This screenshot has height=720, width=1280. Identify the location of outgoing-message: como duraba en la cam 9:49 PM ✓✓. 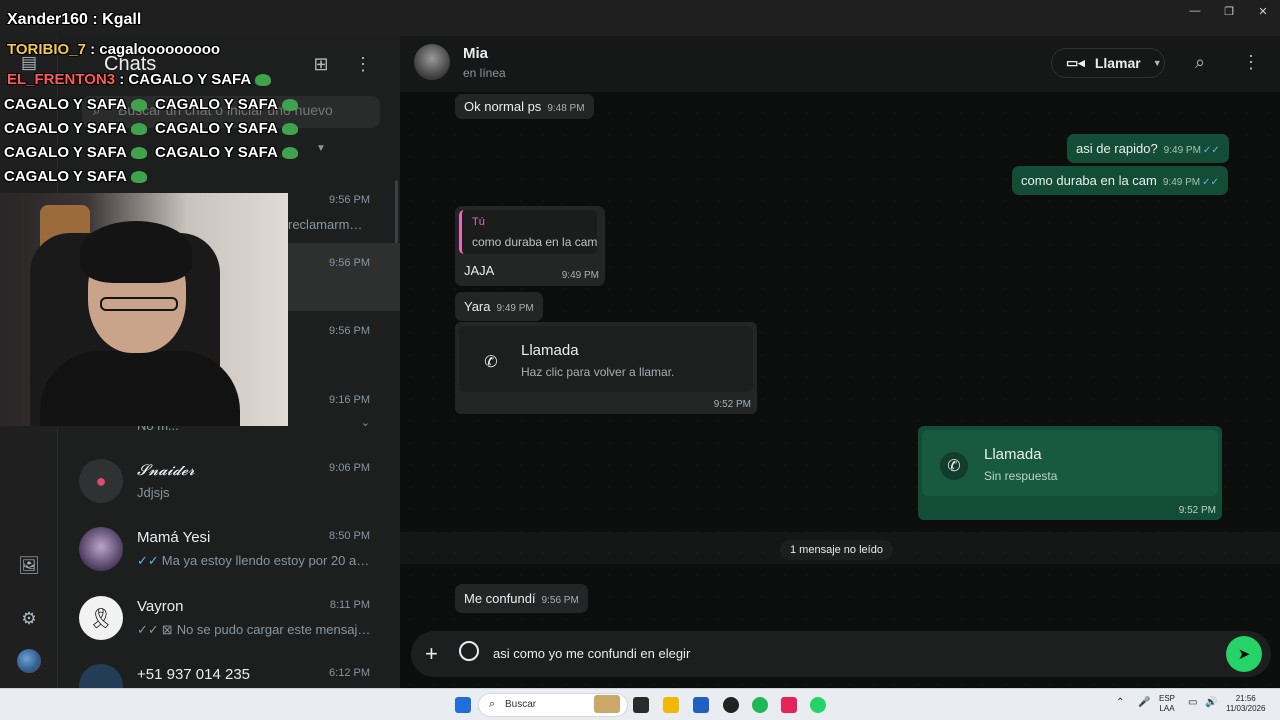
(1120, 180).